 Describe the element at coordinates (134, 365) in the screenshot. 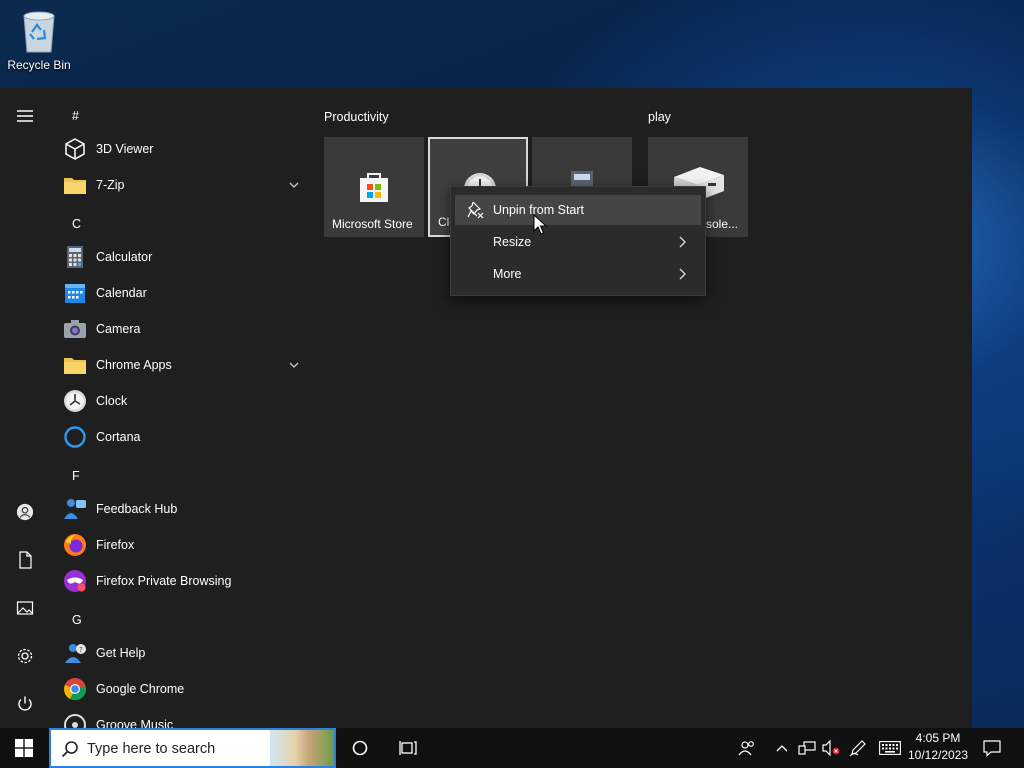

I see `app-item-label: Chrome Apps` at that location.